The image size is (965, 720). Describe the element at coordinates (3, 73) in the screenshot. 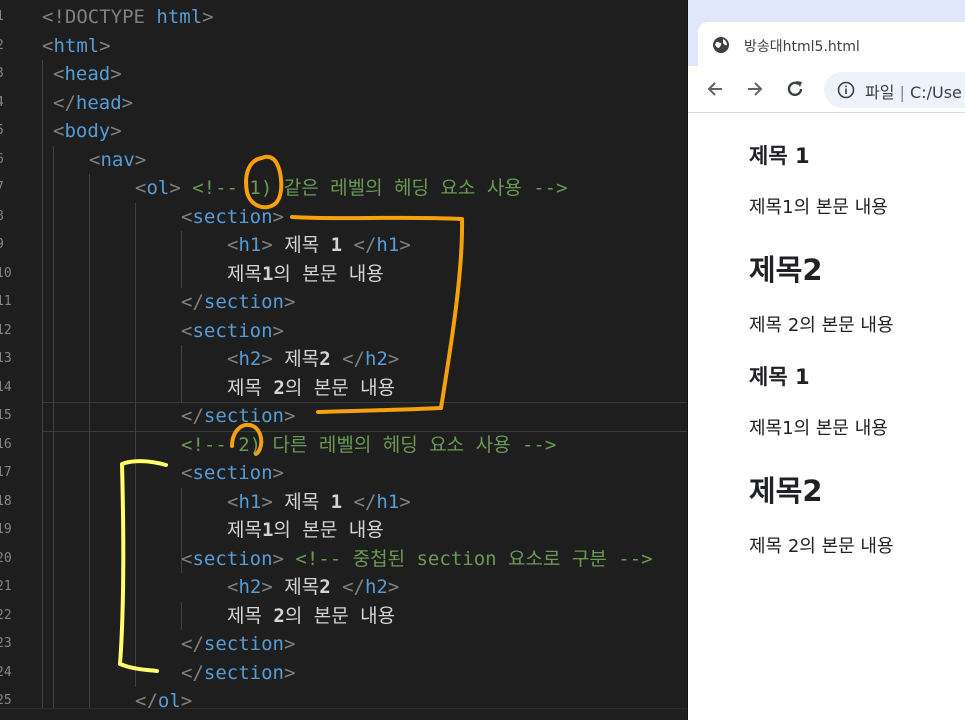

I see `line-number: 3` at that location.